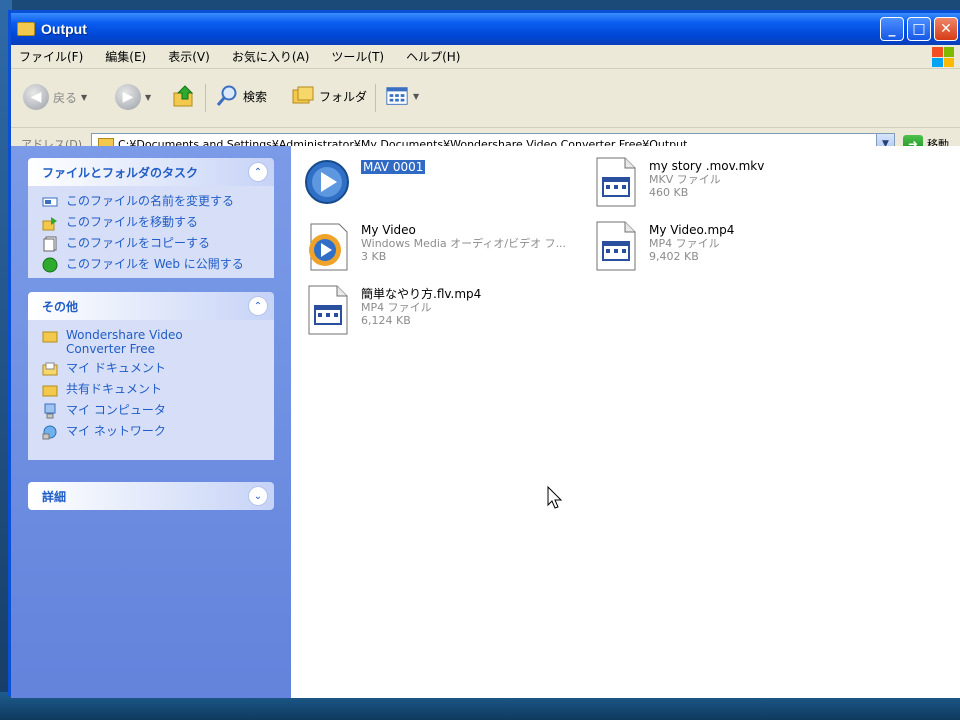  Describe the element at coordinates (50, 265) in the screenshot. I see `publish-icon` at that location.